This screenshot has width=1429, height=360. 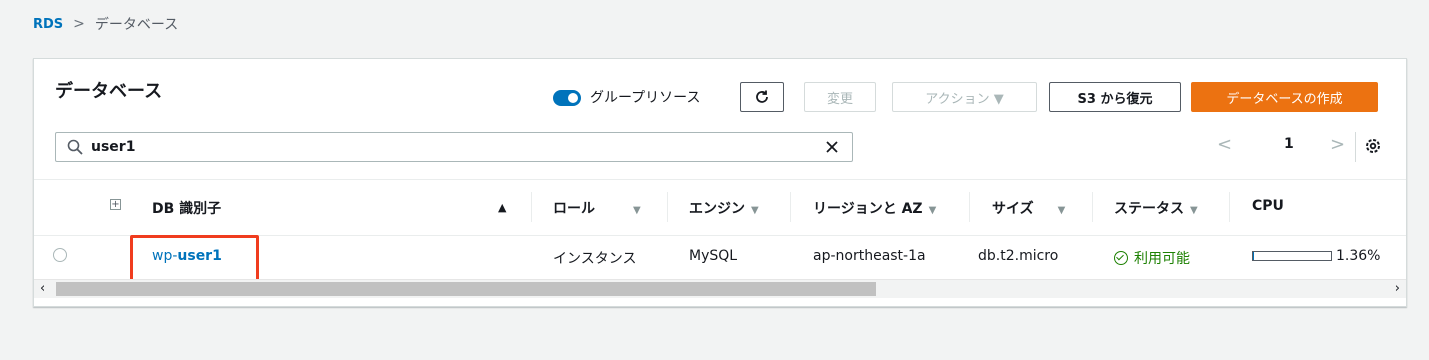 I want to click on pagination-page-number: 1, so click(x=1289, y=144).